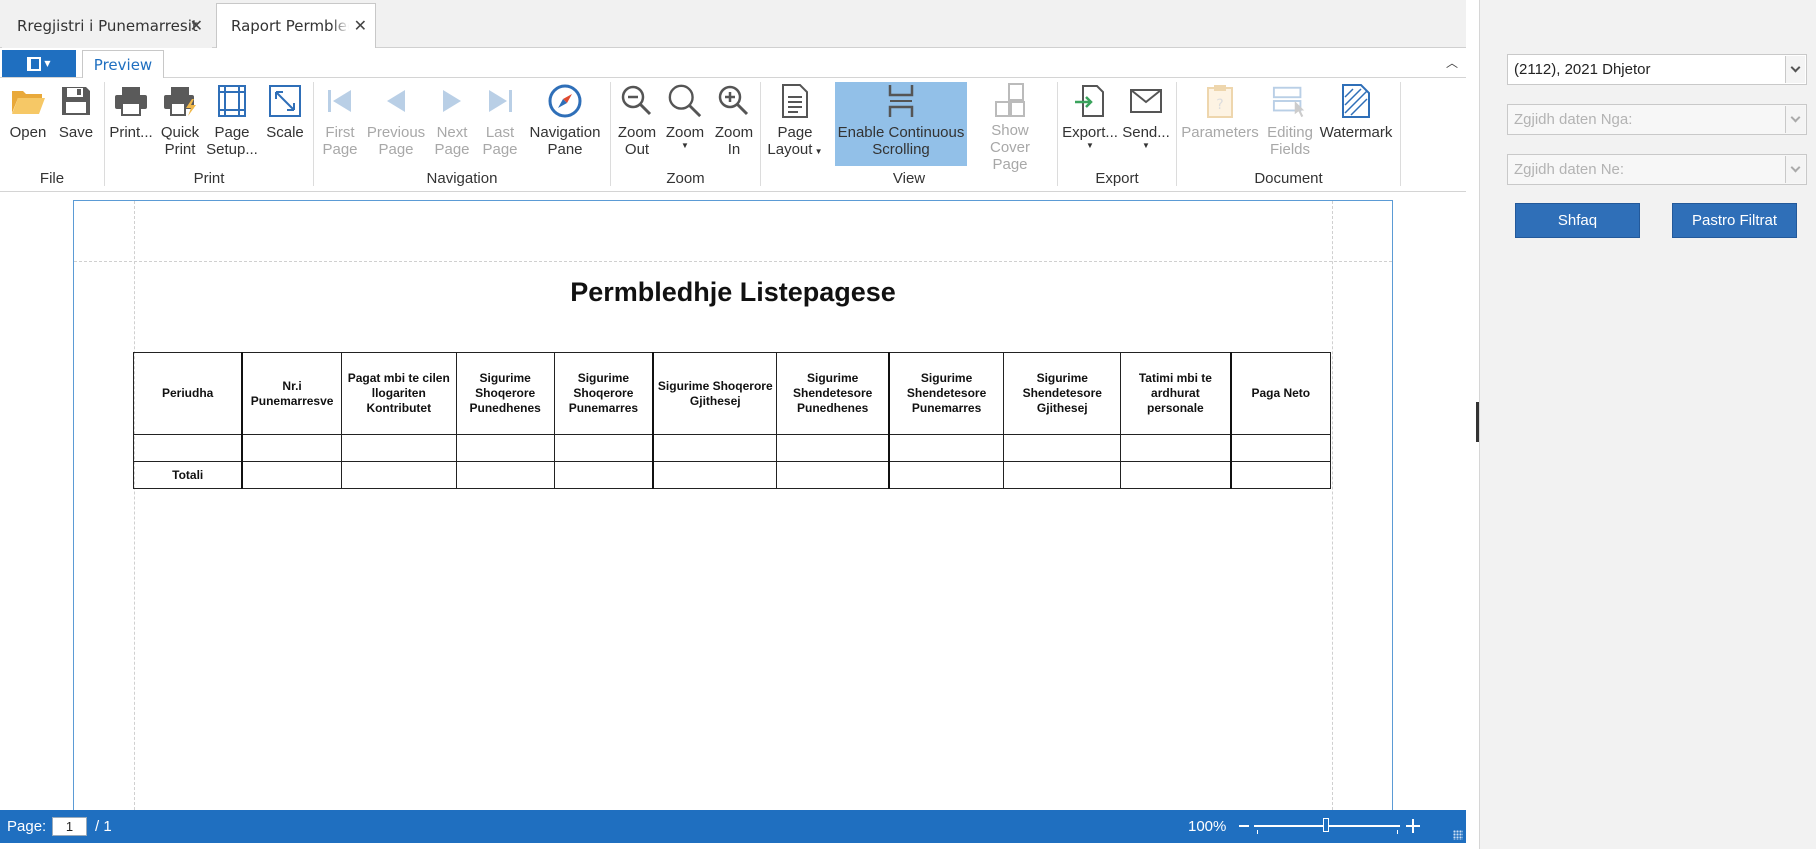 The height and width of the screenshot is (849, 1816). What do you see at coordinates (296, 26) in the screenshot?
I see `tab-raport-permbledhje: Raport Permbledhje ✕` at bounding box center [296, 26].